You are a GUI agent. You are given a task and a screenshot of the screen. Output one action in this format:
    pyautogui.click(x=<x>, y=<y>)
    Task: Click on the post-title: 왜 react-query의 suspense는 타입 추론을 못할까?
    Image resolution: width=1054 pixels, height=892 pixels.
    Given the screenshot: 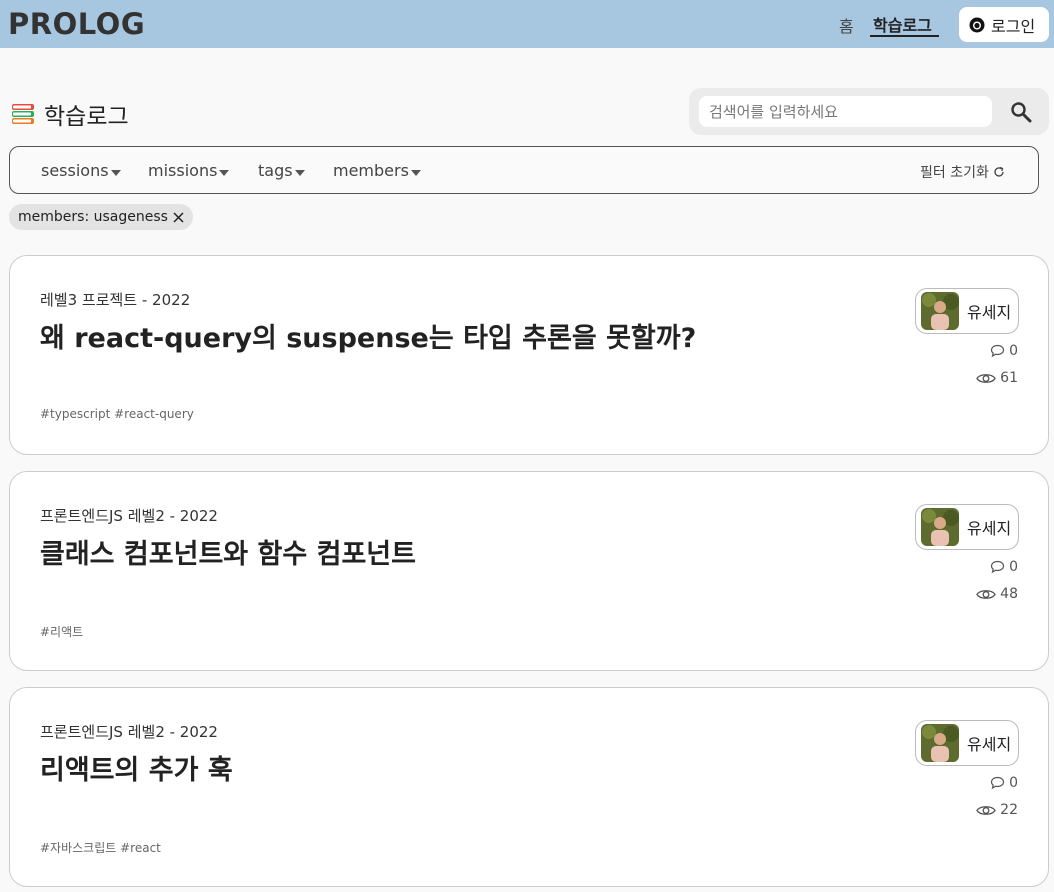 What is the action you would take?
    pyautogui.click(x=368, y=335)
    